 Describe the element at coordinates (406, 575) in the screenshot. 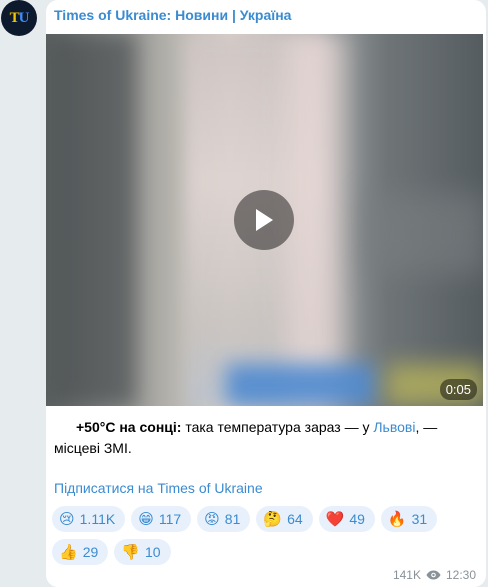

I see `view-count: 141K` at that location.